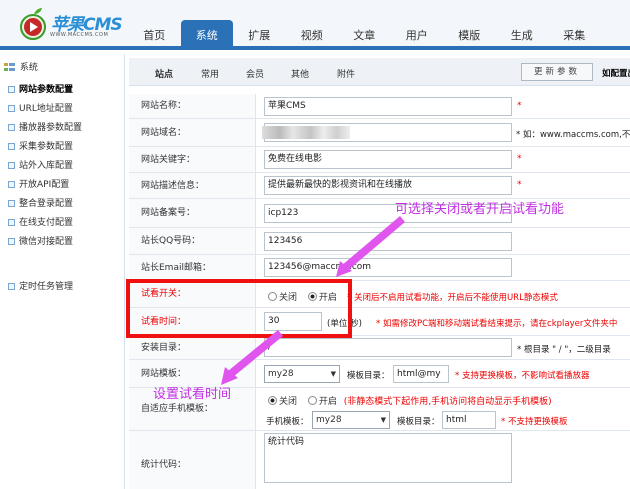 The width and height of the screenshot is (630, 489). Describe the element at coordinates (192, 347) in the screenshot. I see `install-dir-label: 安装目录：` at that location.